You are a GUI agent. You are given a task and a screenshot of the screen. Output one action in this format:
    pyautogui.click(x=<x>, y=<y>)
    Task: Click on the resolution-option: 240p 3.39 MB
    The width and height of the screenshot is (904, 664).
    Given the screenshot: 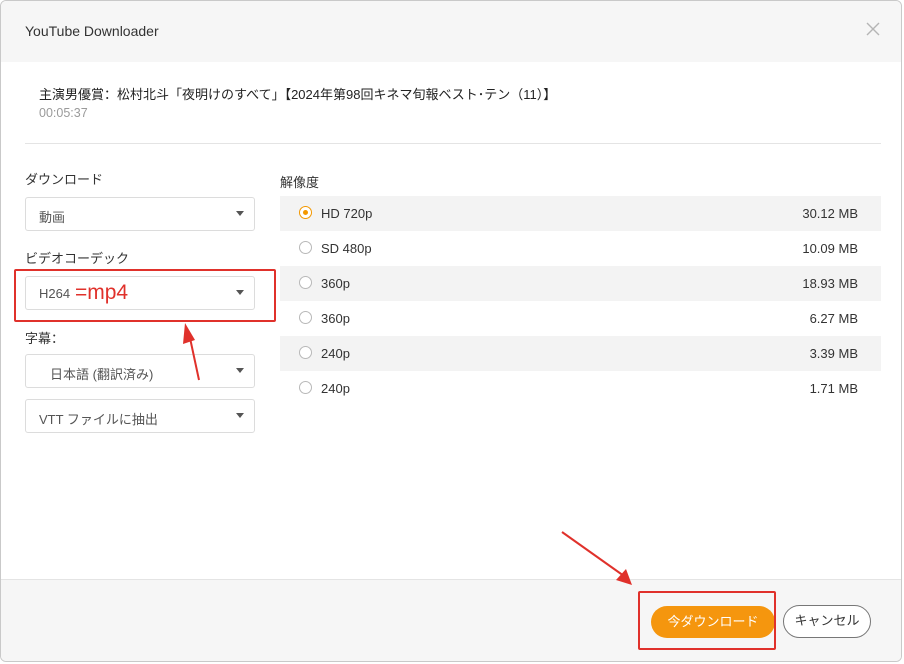 What is the action you would take?
    pyautogui.click(x=580, y=353)
    